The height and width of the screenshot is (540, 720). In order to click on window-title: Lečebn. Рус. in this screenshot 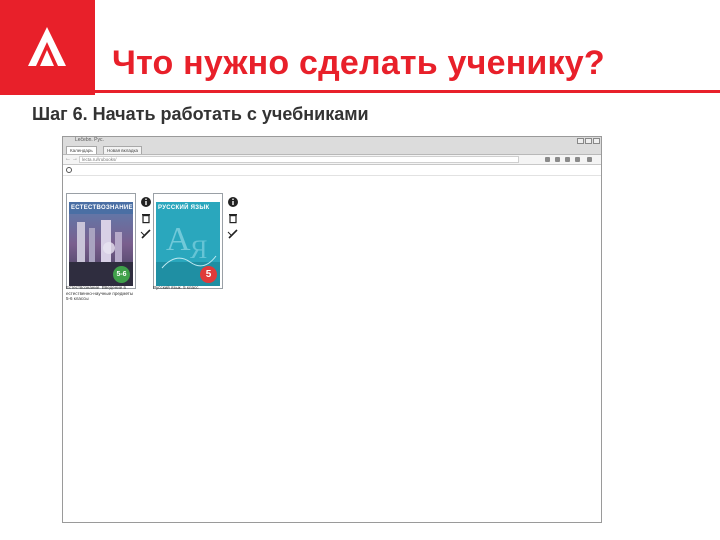, I will do `click(89, 140)`.